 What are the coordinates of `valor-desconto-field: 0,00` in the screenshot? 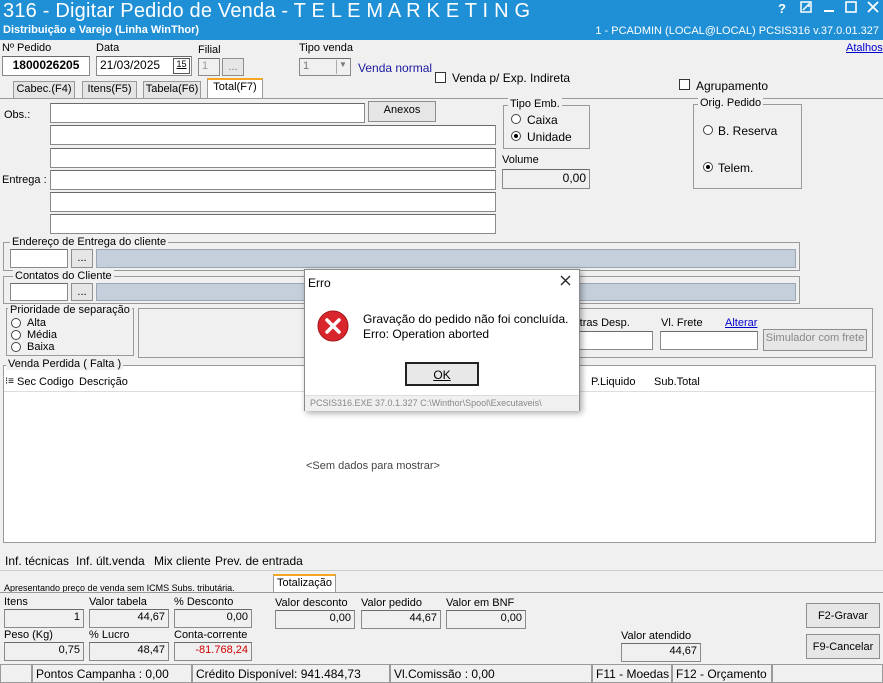 It's located at (315, 619).